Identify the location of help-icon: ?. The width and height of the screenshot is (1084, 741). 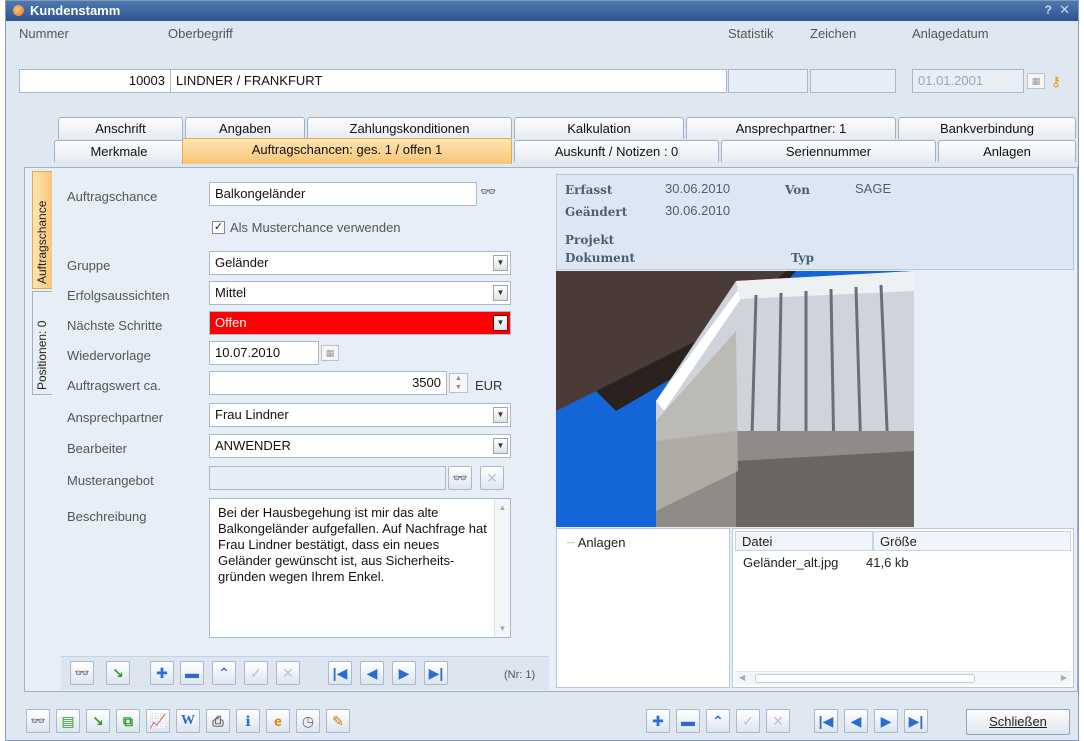
(1048, 10).